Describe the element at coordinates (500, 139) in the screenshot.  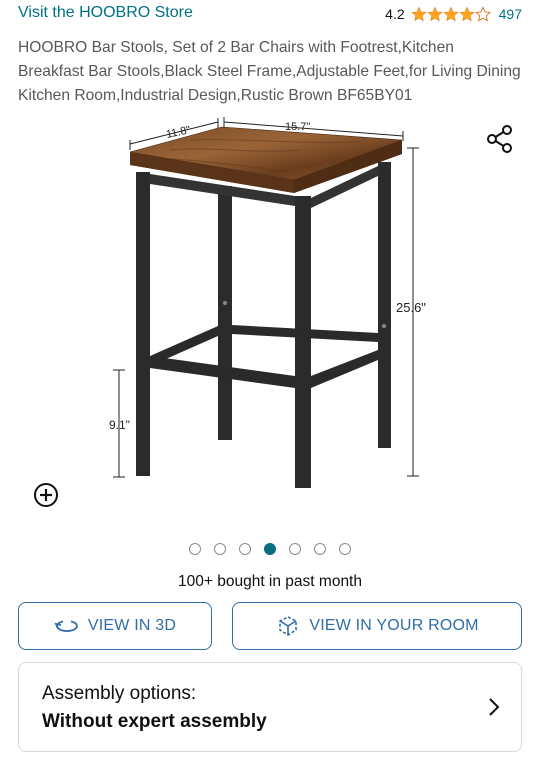
I see `share-icon` at that location.